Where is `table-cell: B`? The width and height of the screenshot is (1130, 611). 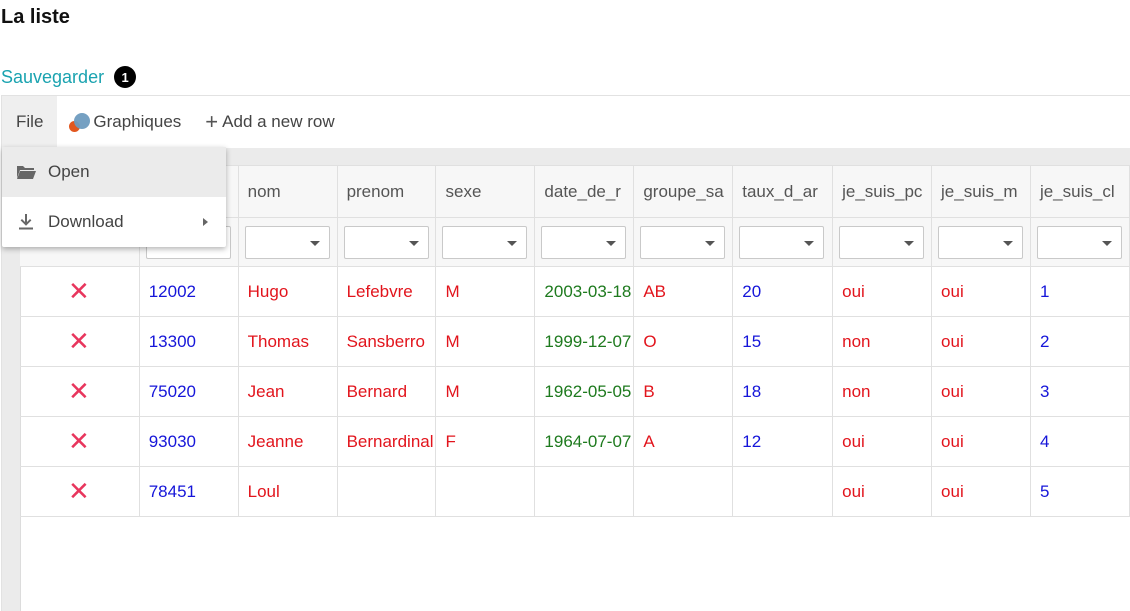 table-cell: B is located at coordinates (683, 391).